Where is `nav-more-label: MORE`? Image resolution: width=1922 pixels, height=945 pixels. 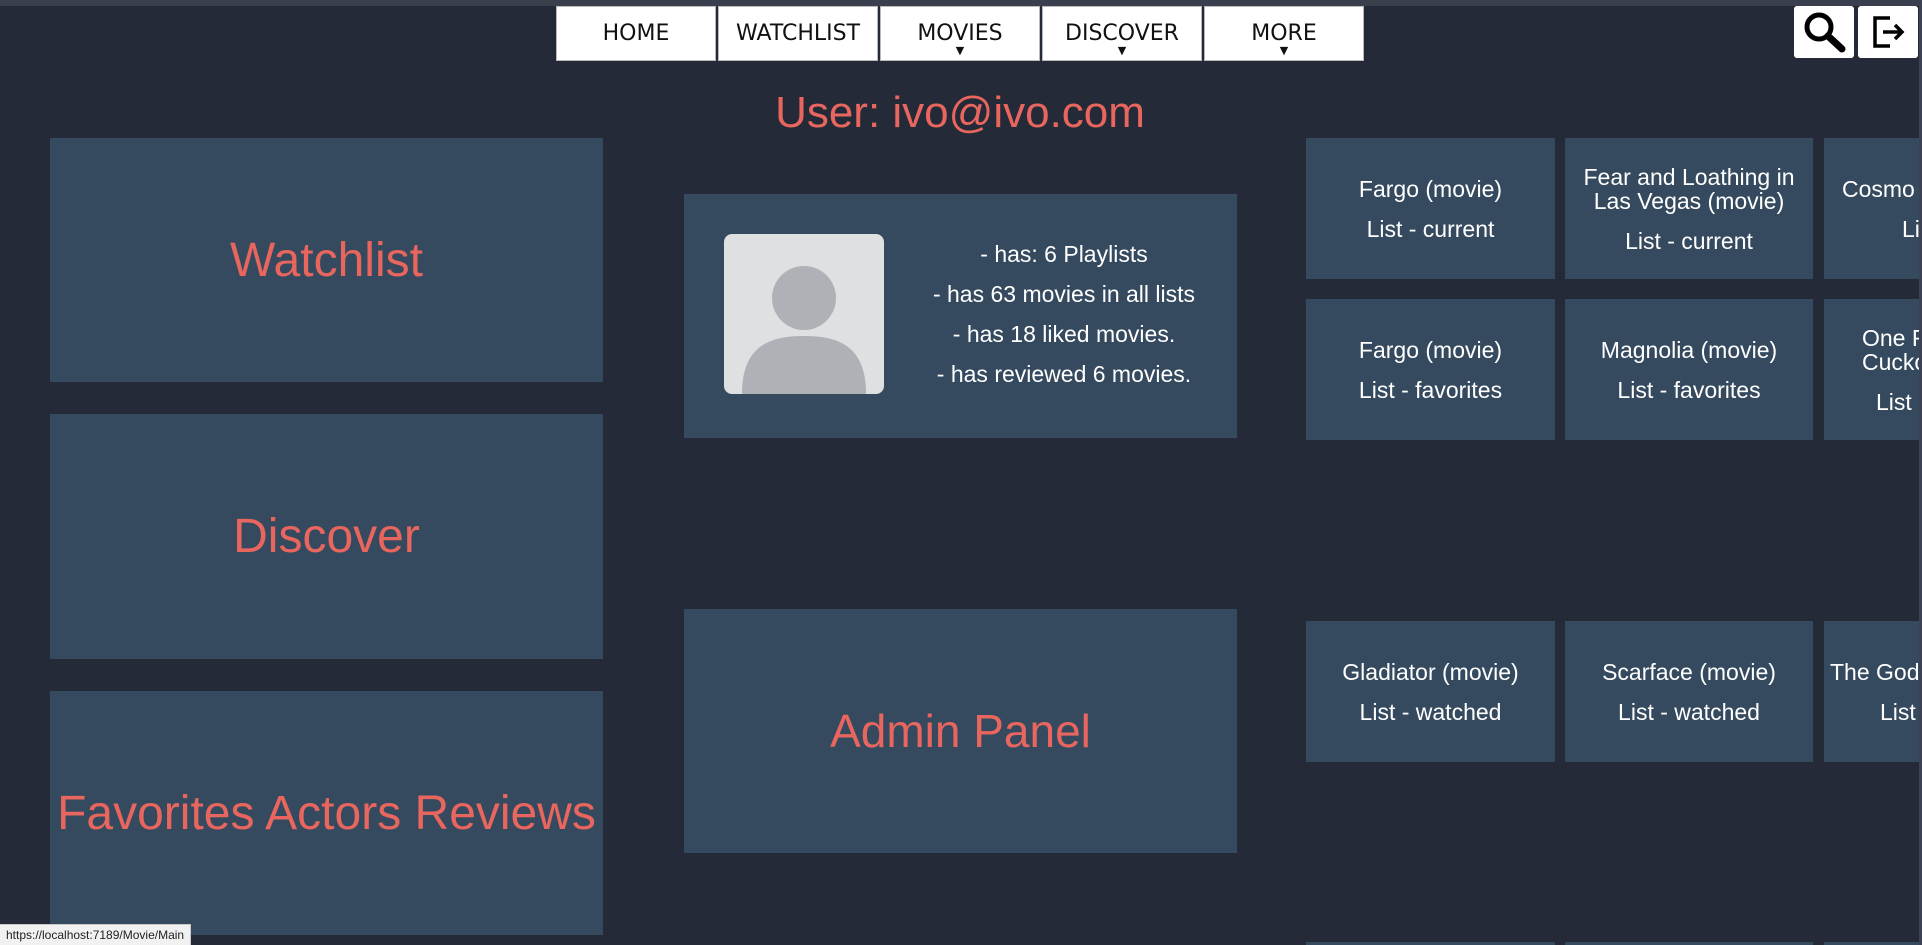
nav-more-label: MORE is located at coordinates (1284, 33).